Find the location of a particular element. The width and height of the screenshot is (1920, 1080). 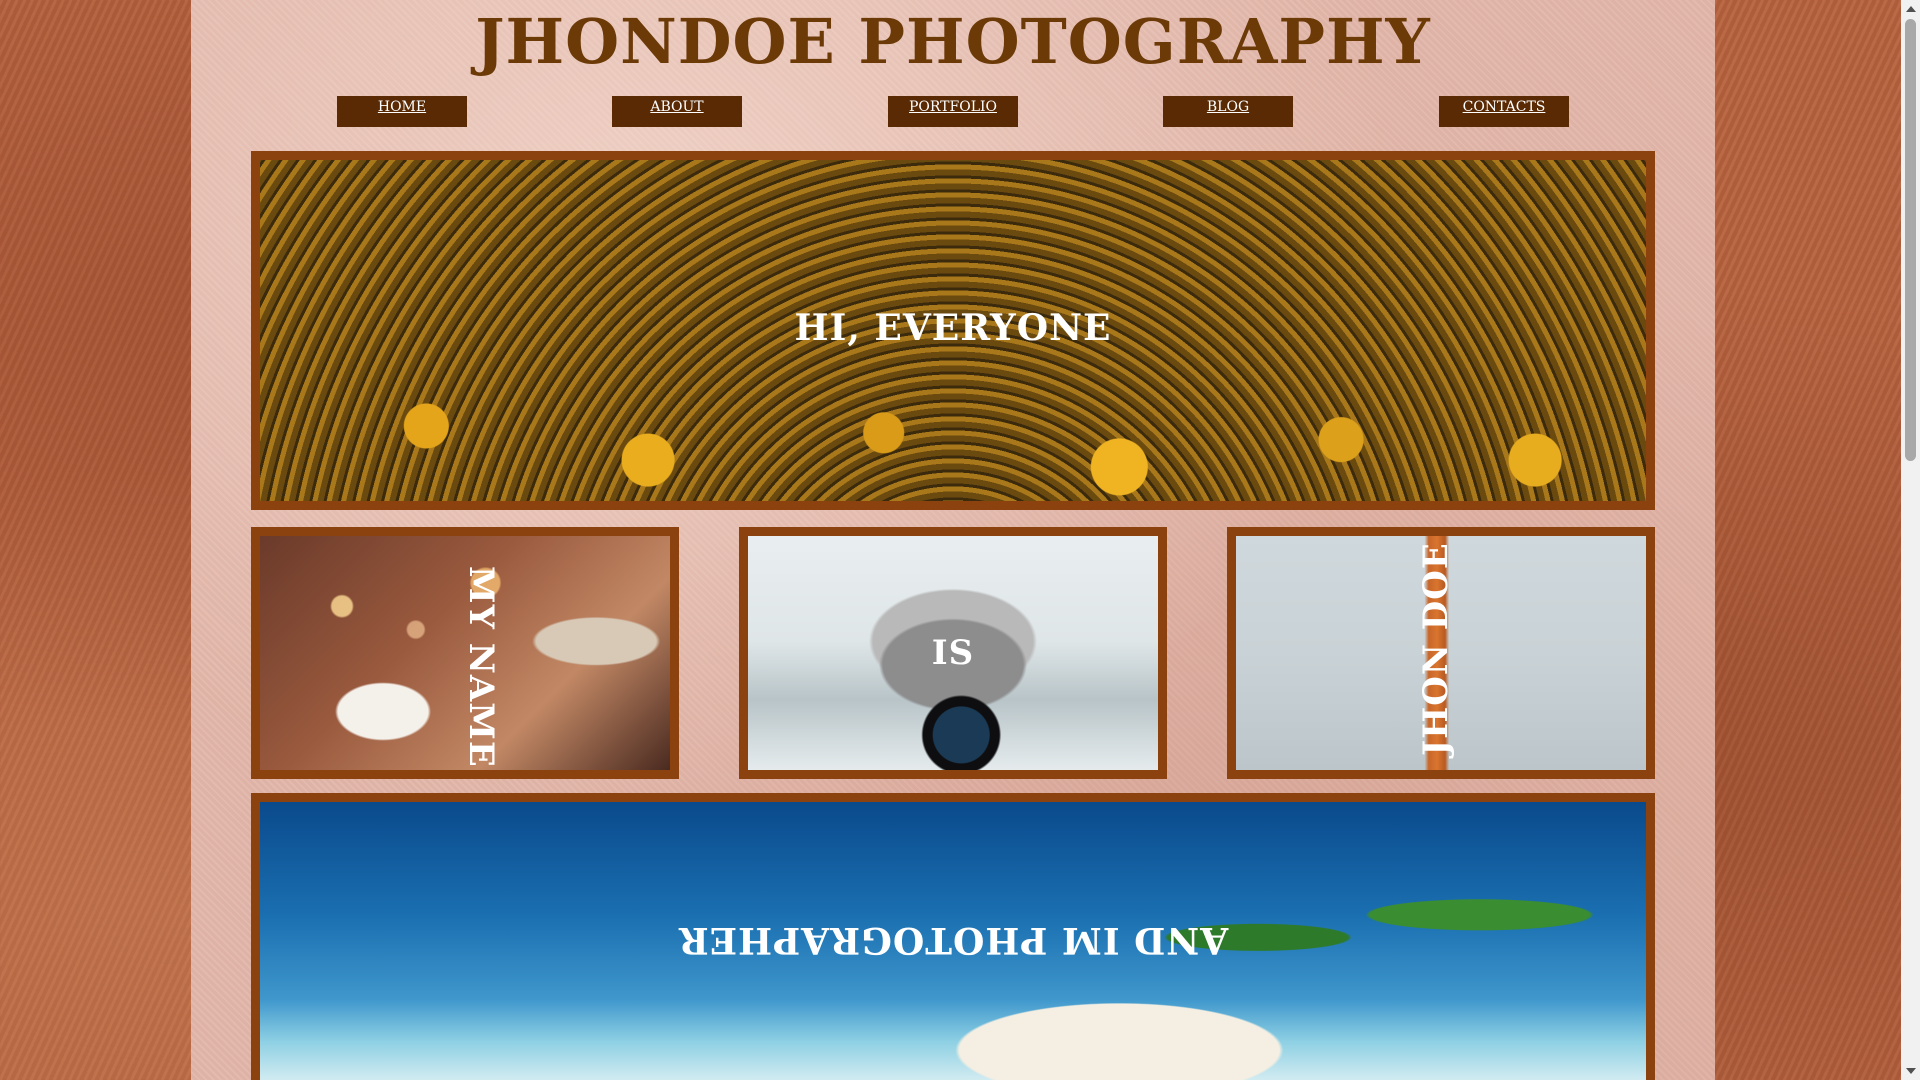

nav-link-portfolio: PORTFOLIO is located at coordinates (953, 105).